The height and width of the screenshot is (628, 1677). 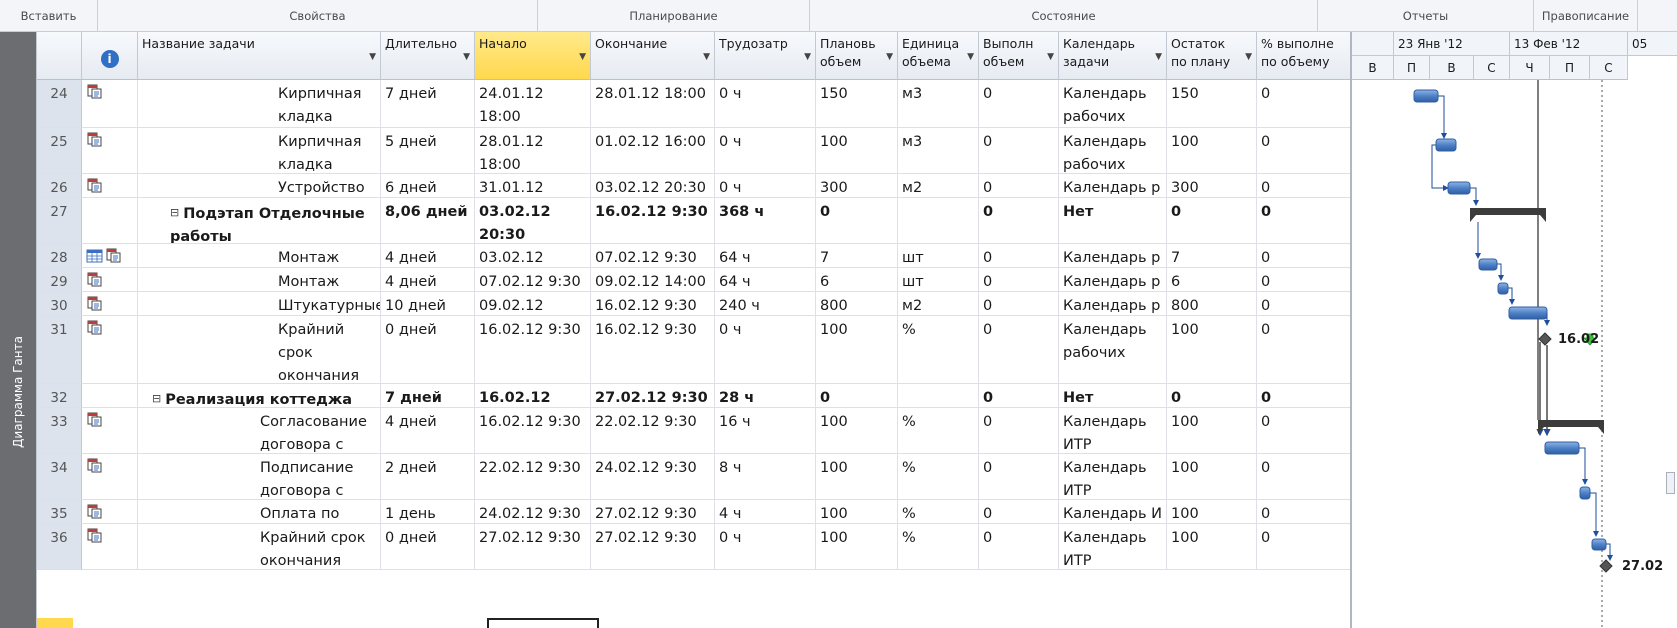 What do you see at coordinates (533, 186) in the screenshot?
I see `start-cell: 31.01.12 14:00` at bounding box center [533, 186].